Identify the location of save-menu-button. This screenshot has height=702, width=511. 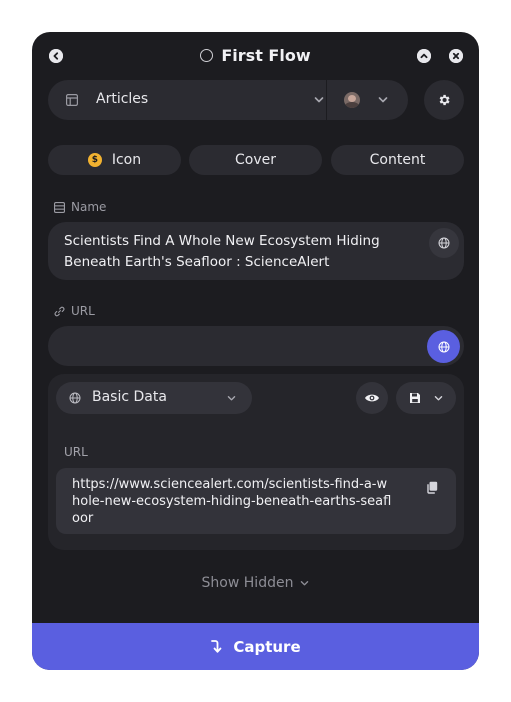
(426, 398).